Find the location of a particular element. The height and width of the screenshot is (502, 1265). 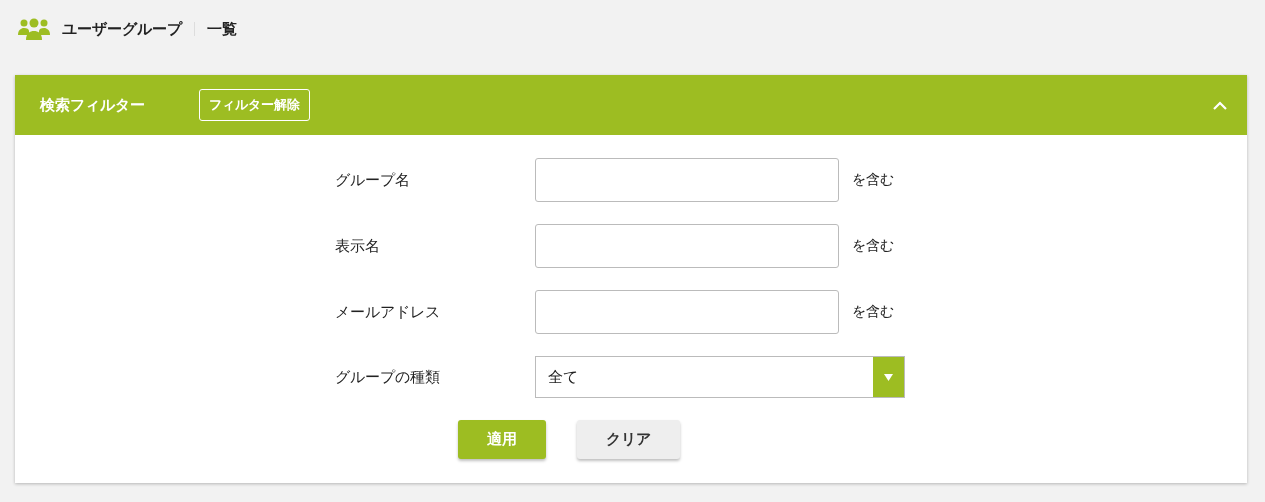

filter-title: 検索フィルター is located at coordinates (93, 105).